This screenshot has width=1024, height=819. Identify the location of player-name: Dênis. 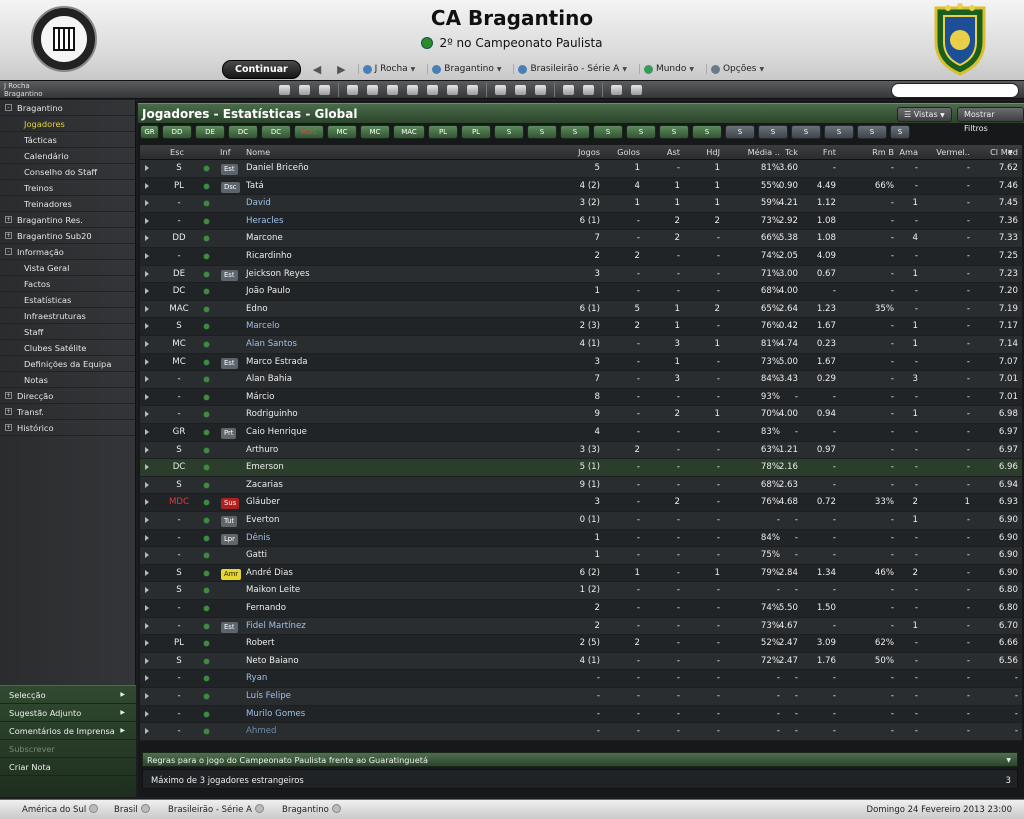
(258, 538).